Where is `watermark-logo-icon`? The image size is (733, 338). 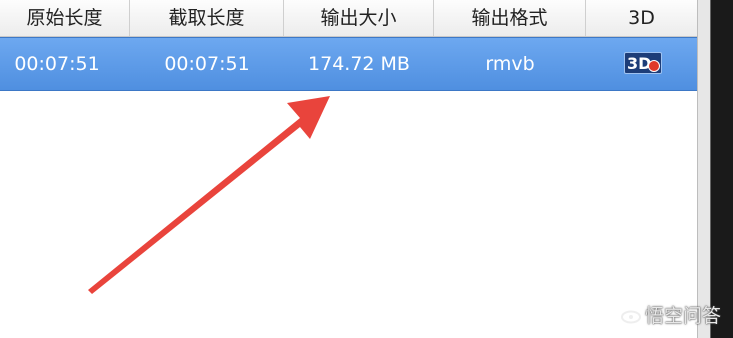
watermark-logo-icon is located at coordinates (630, 316).